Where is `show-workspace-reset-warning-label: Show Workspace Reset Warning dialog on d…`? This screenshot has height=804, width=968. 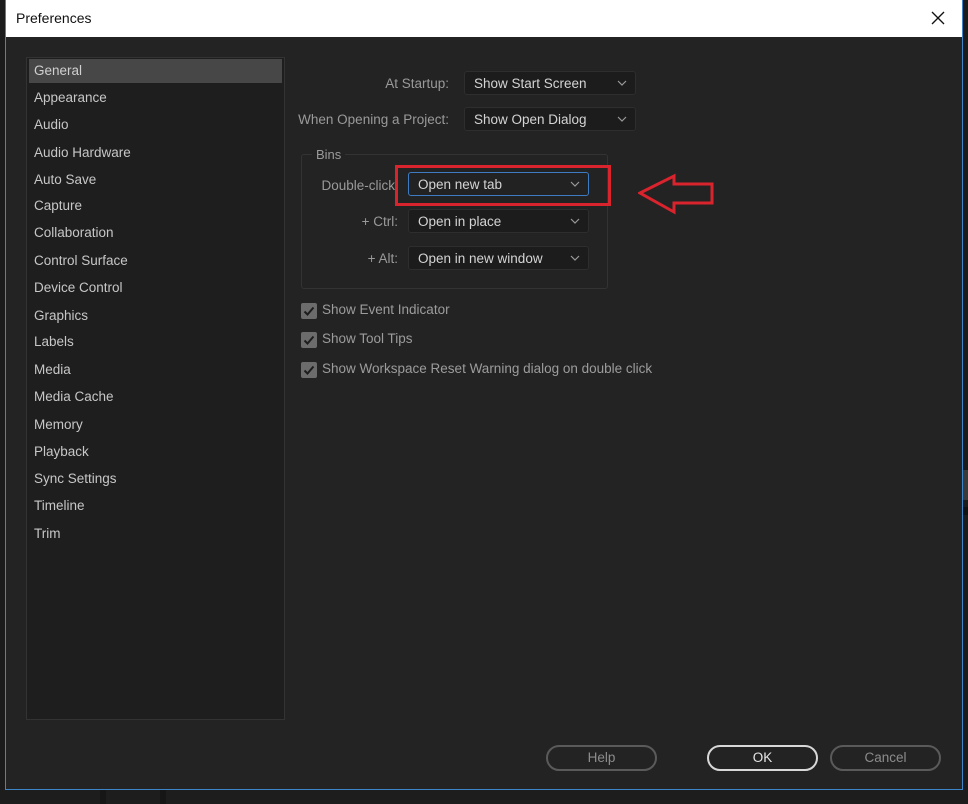 show-workspace-reset-warning-label: Show Workspace Reset Warning dialog on d… is located at coordinates (487, 368).